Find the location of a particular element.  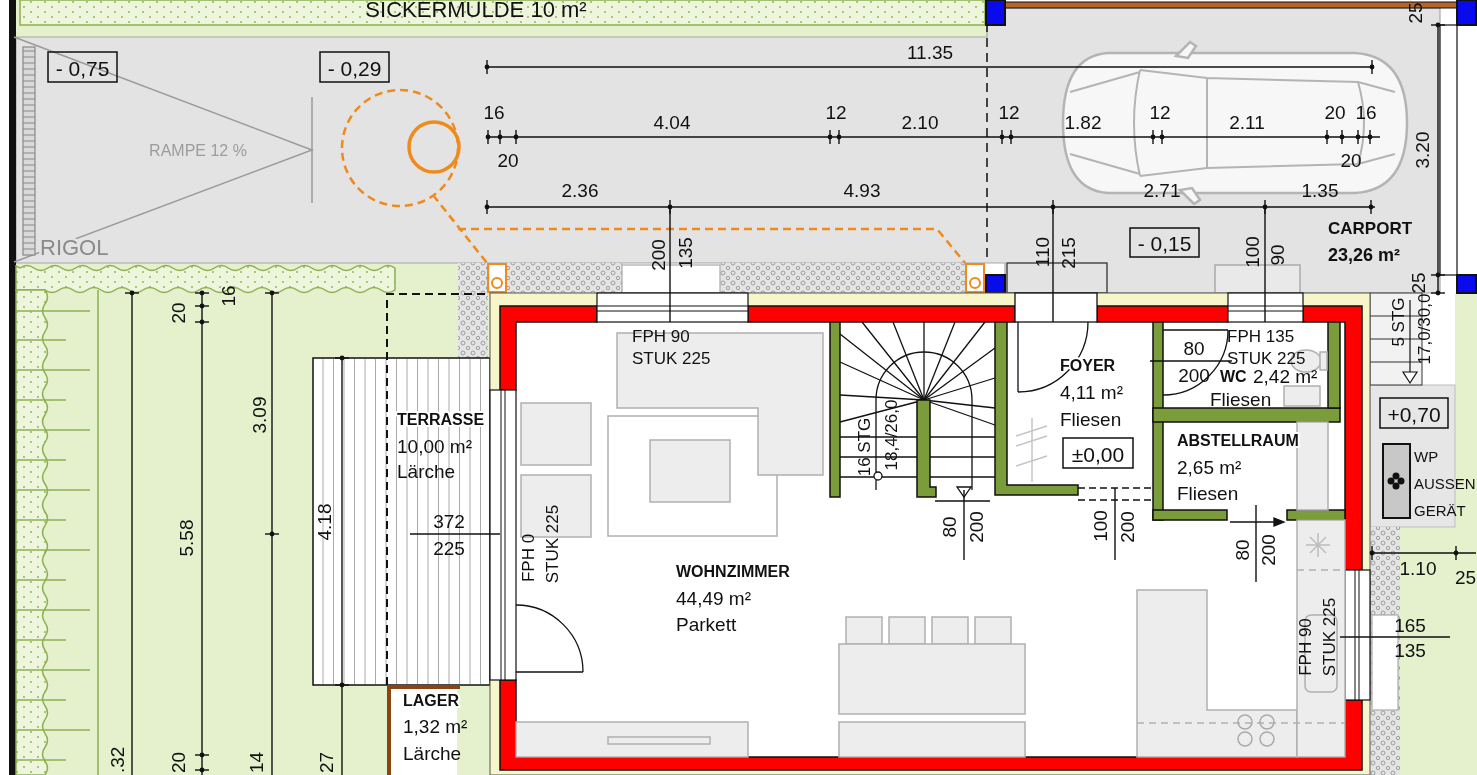

dimension-label: 2.10 is located at coordinates (920, 122).